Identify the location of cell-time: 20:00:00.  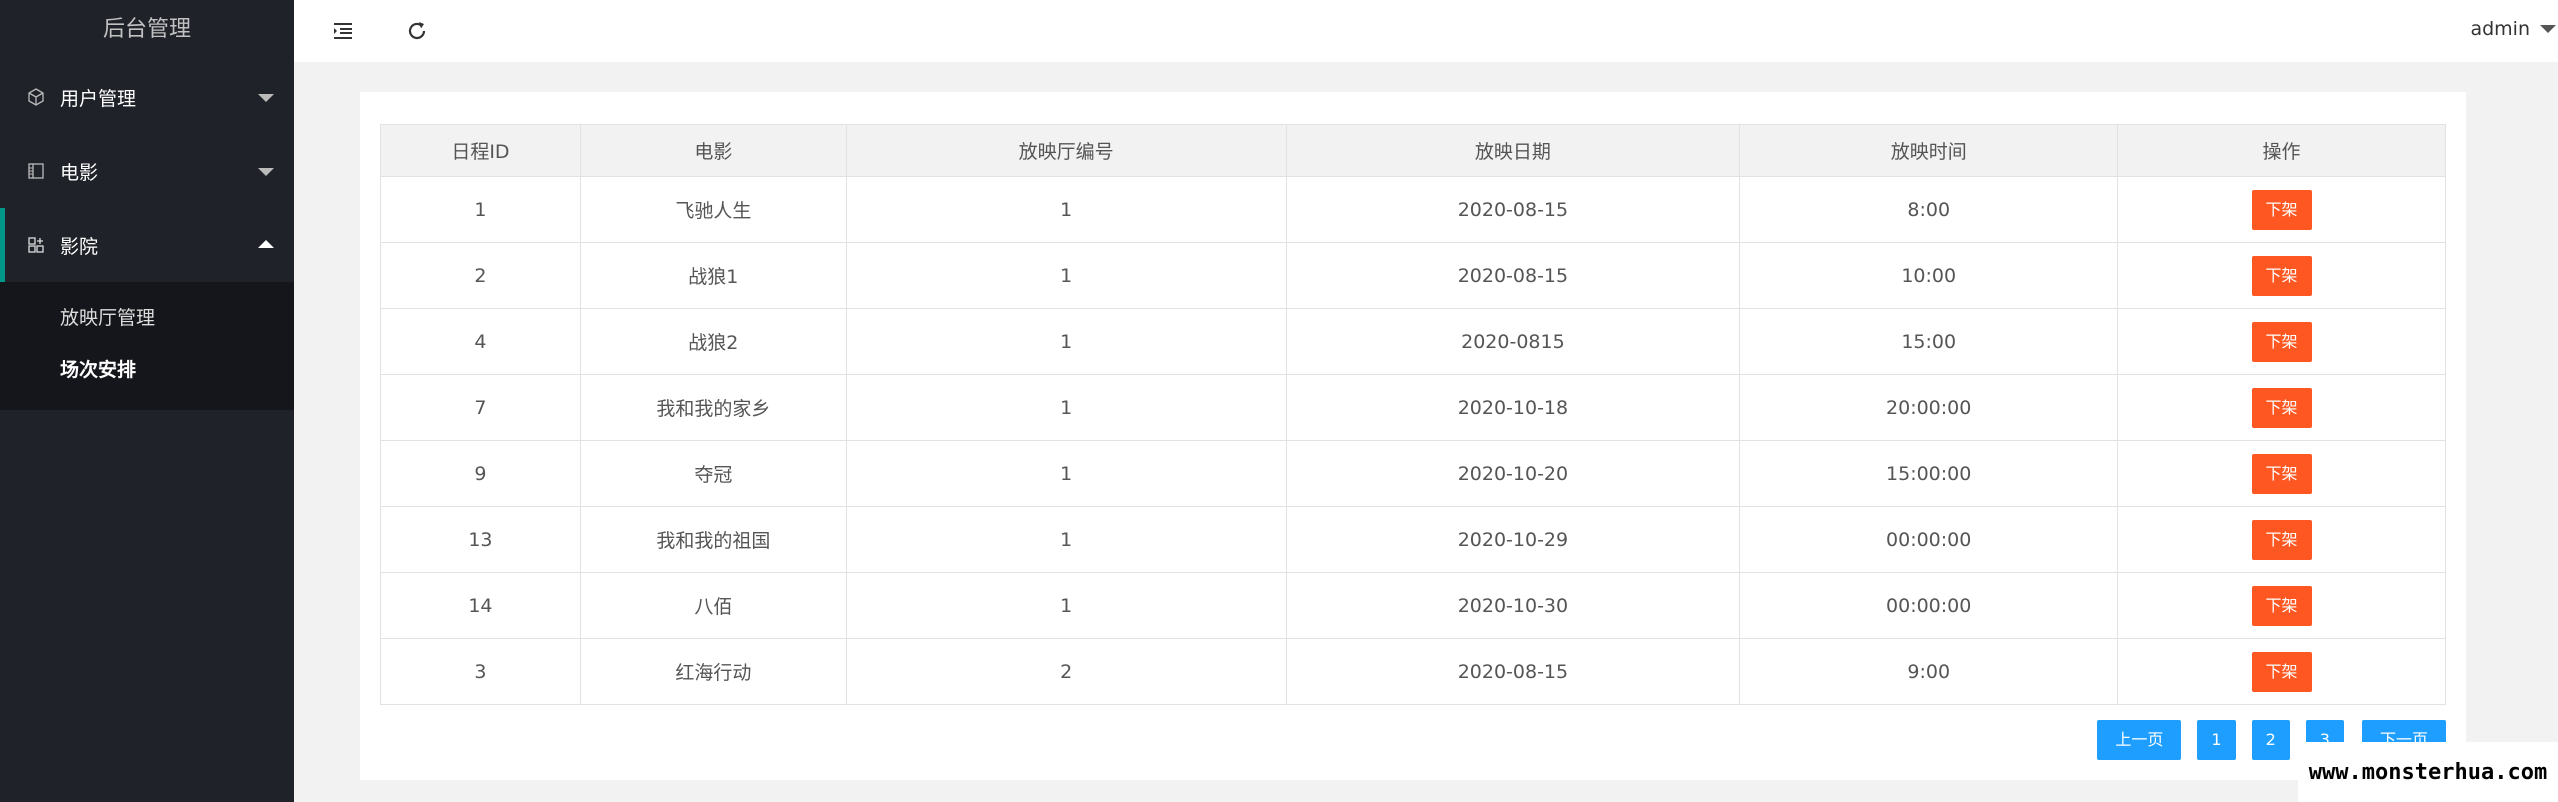
(1929, 407).